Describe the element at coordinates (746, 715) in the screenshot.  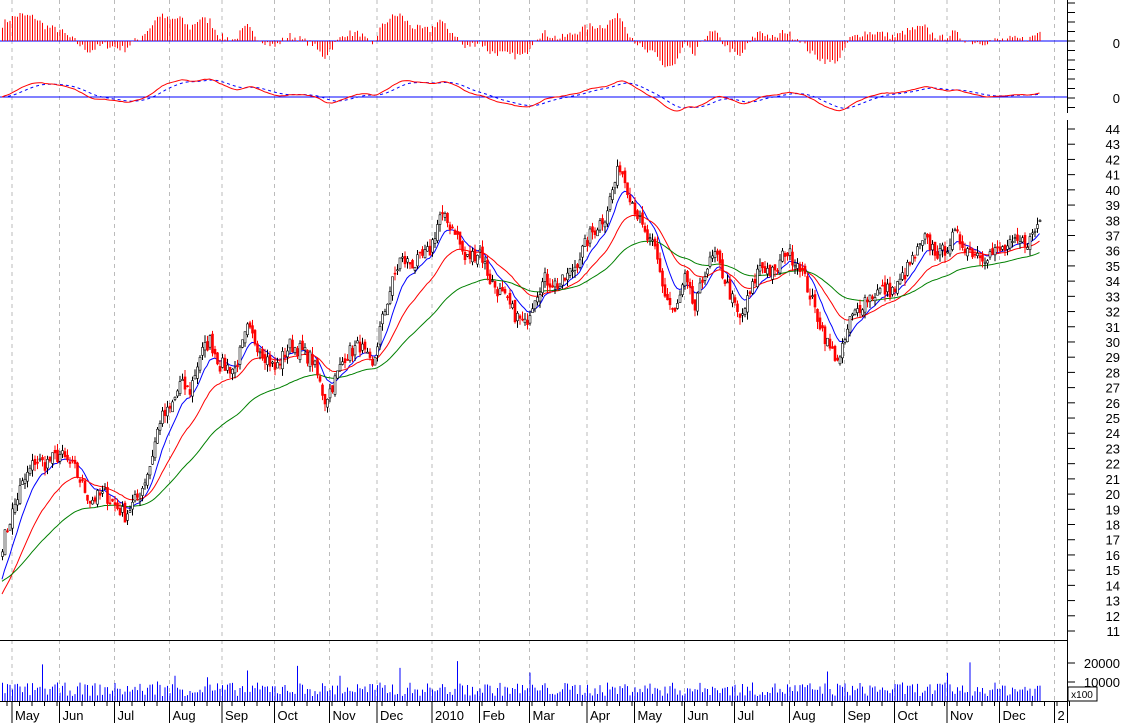
I see `month-label: Jul` at that location.